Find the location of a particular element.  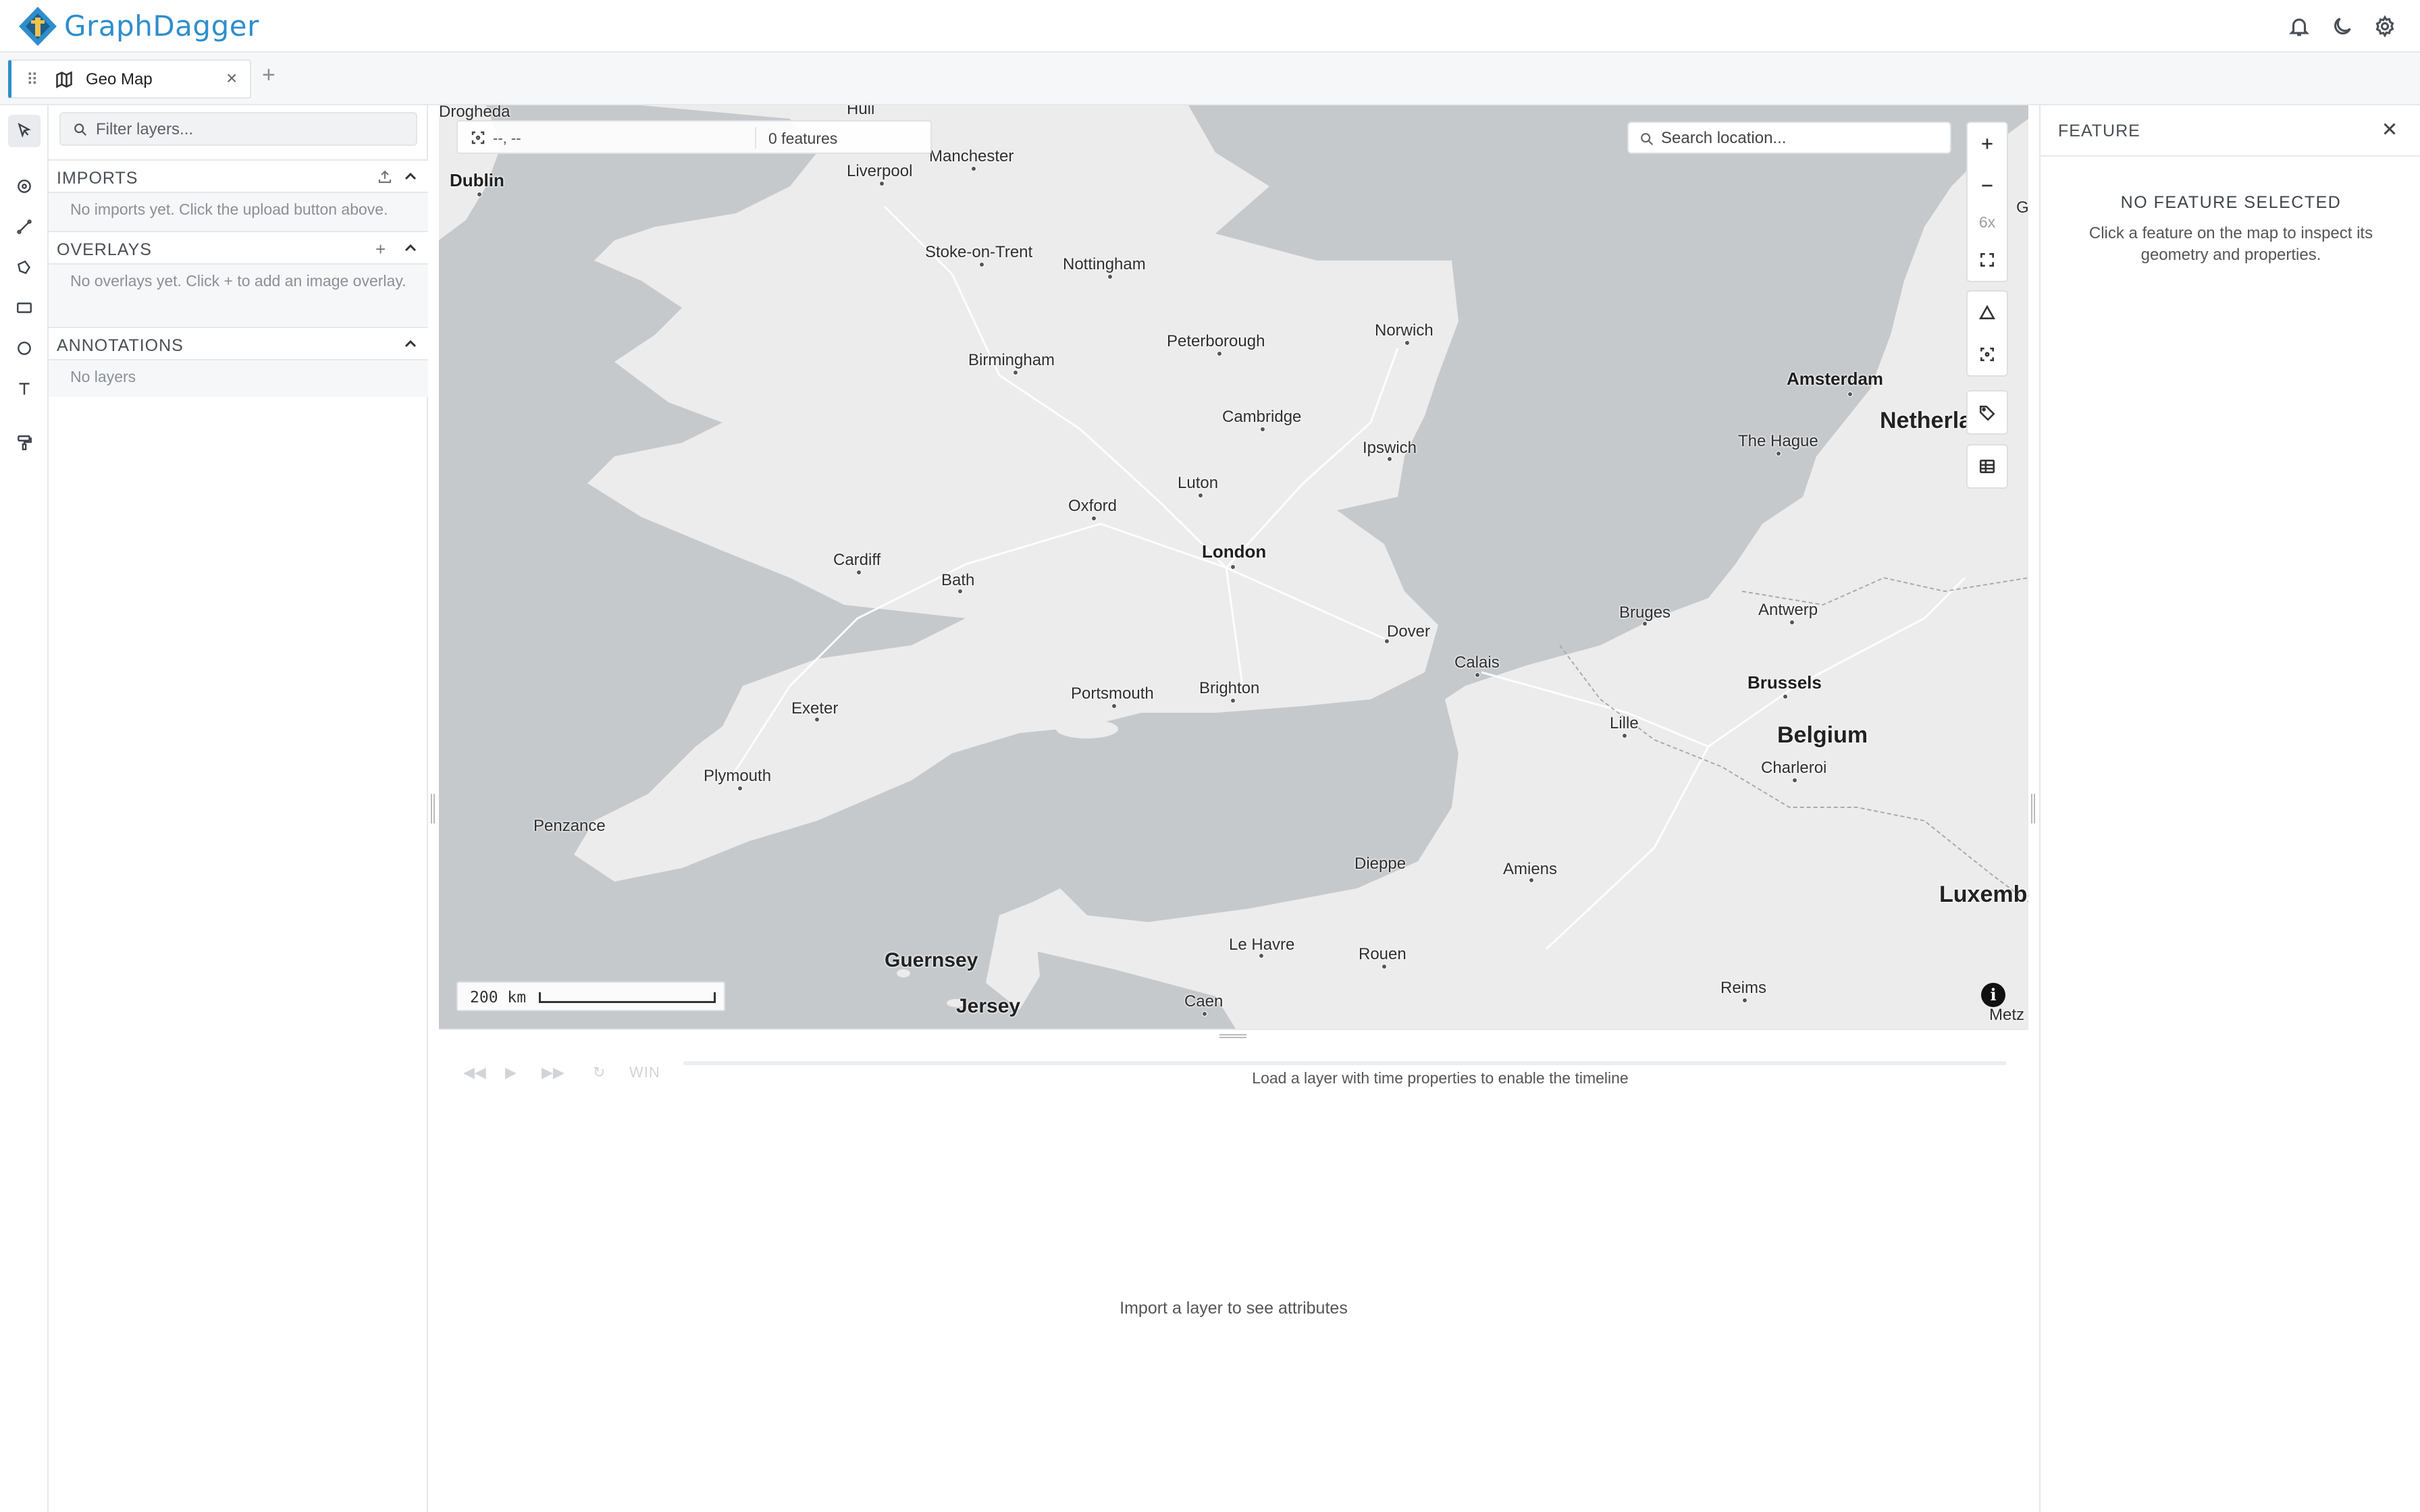

map-label: Birmingham is located at coordinates (1011, 360).